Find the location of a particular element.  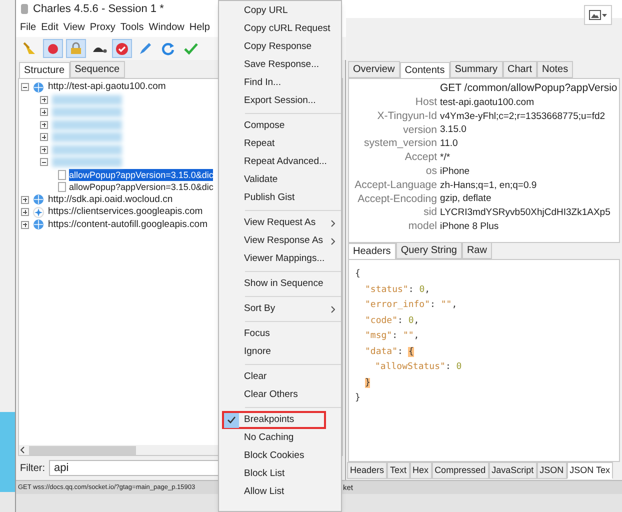

menu-item: Repeat is located at coordinates (259, 144).